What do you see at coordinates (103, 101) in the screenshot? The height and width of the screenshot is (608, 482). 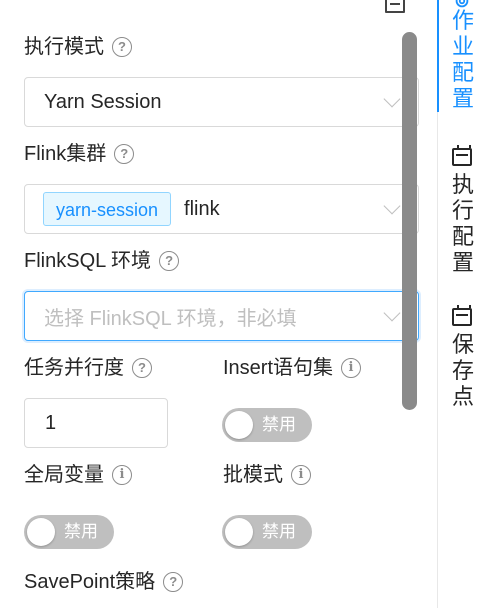 I see `exec-mode-value: Yarn Session` at bounding box center [103, 101].